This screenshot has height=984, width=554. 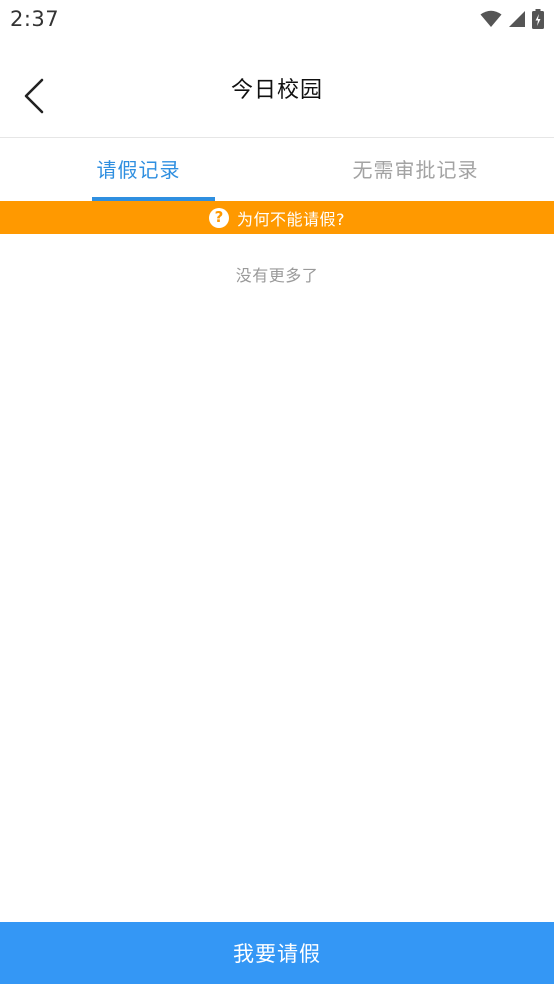 I want to click on wifi-icon, so click(x=491, y=19).